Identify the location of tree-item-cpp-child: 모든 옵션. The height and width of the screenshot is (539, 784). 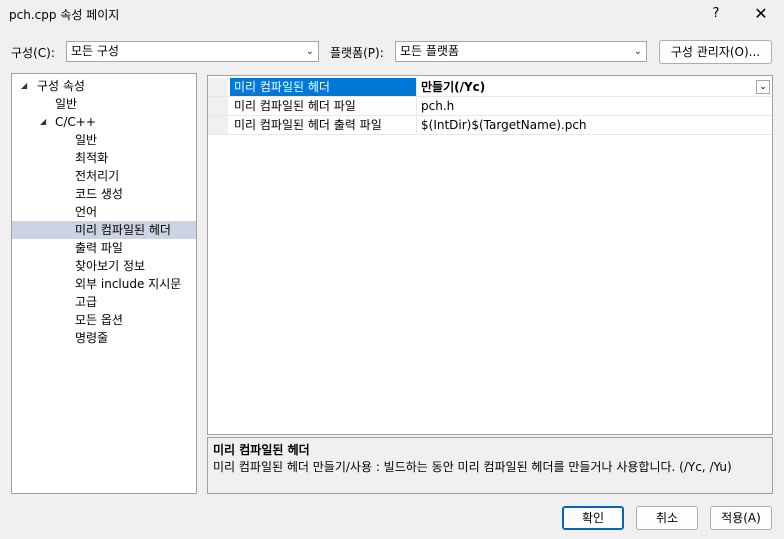
(104, 320).